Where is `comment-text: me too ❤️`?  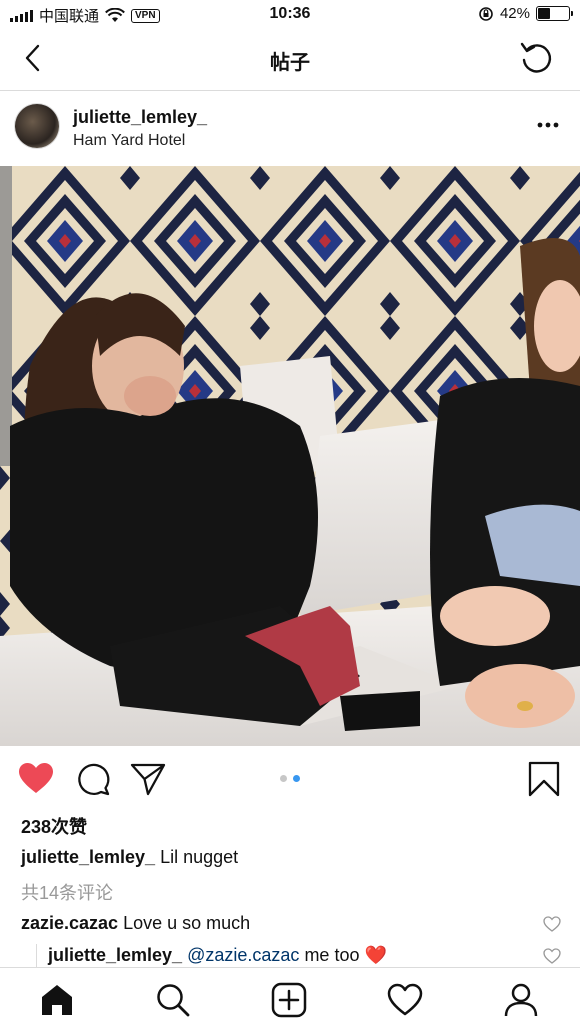 comment-text: me too ❤️ is located at coordinates (345, 955).